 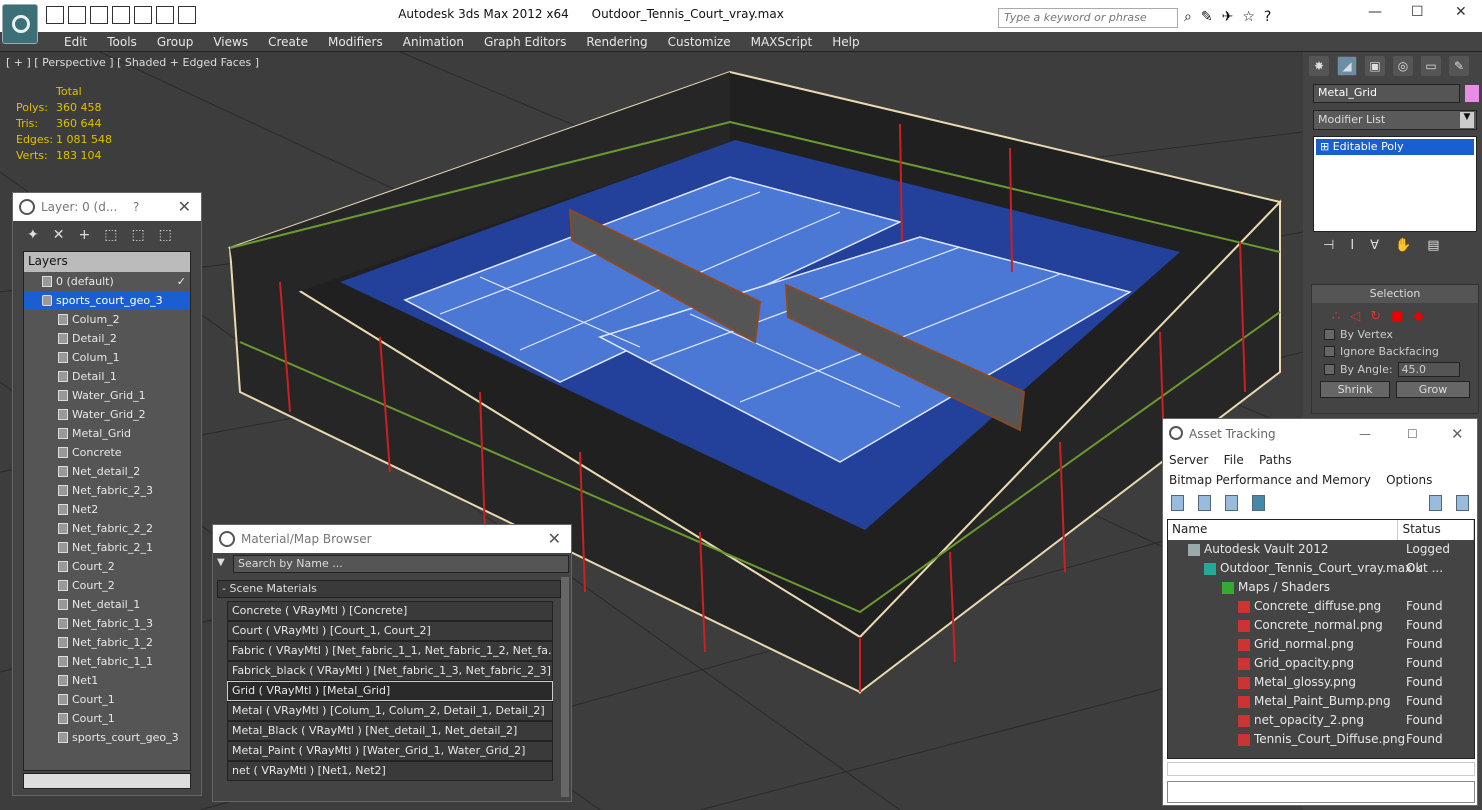 I want to click on layer-object-row: Net_fabric_2_2, so click(x=107, y=528).